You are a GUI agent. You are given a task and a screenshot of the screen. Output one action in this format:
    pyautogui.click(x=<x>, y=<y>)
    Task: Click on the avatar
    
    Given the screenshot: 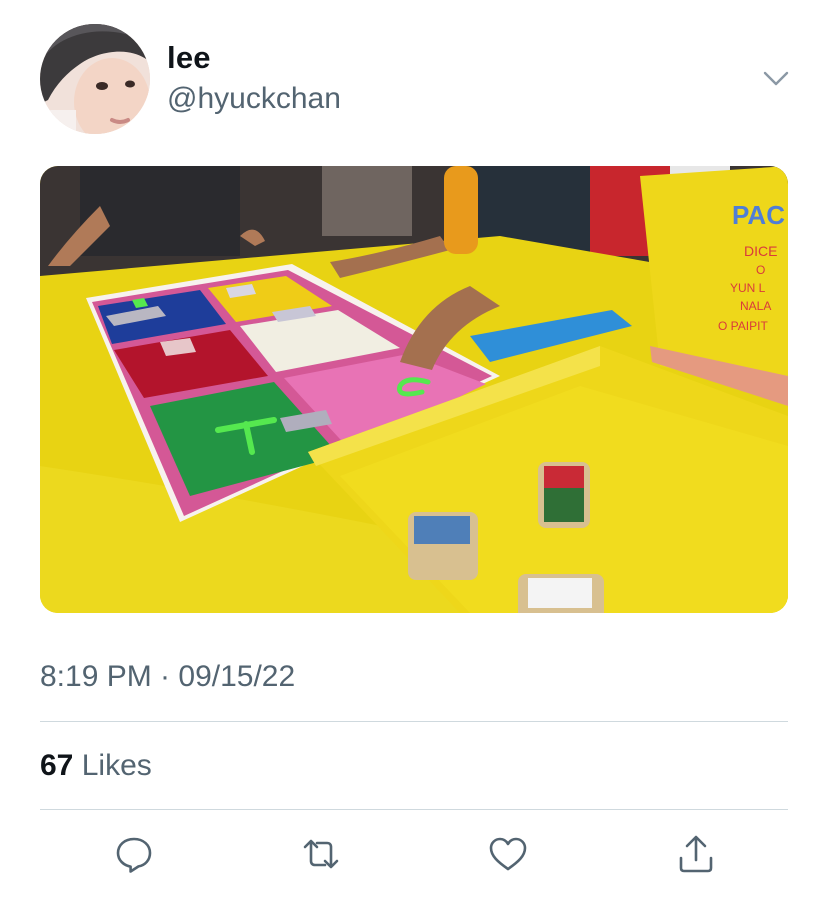 What is the action you would take?
    pyautogui.click(x=95, y=79)
    